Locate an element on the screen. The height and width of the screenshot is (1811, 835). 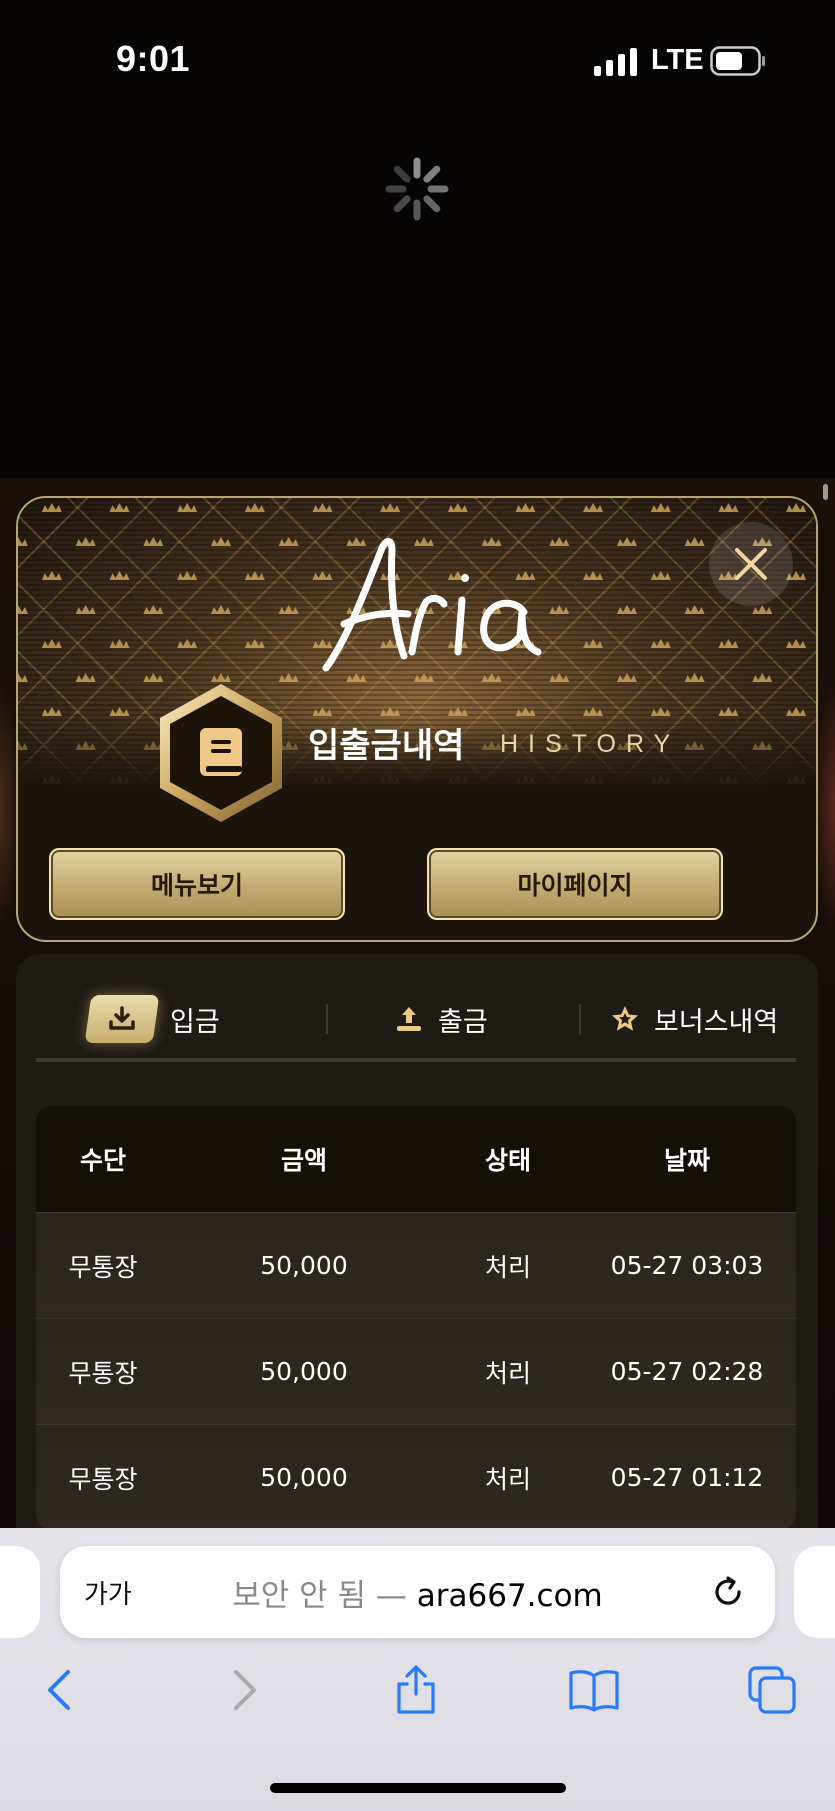
tab-withdraw: 출금 is located at coordinates (441, 1019).